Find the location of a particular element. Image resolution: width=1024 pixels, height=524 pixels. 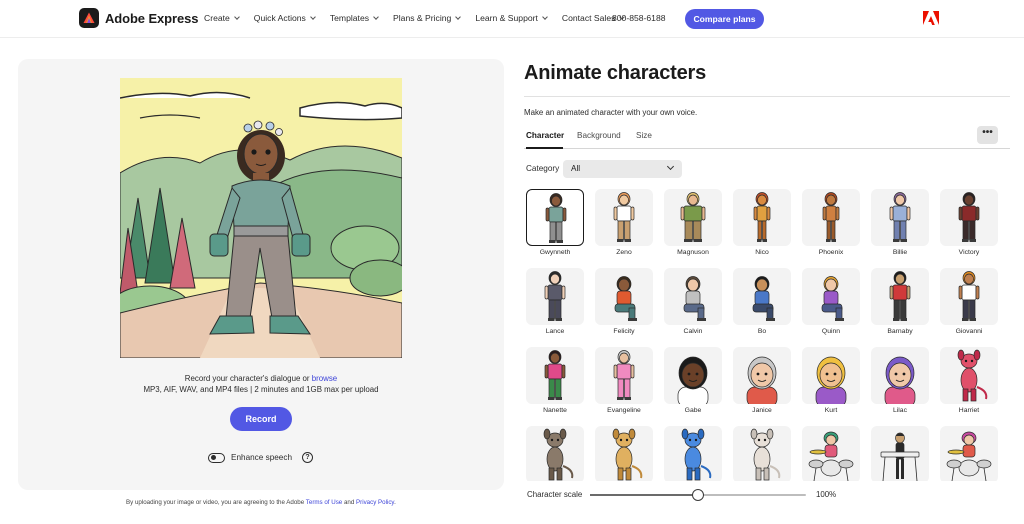

character-card: Lance is located at coordinates (555, 305).